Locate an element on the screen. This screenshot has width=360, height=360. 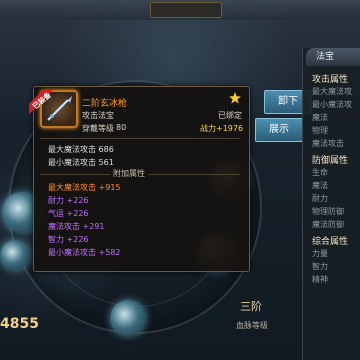
extra-stat-row: 智力 +226 is located at coordinates (68, 239).